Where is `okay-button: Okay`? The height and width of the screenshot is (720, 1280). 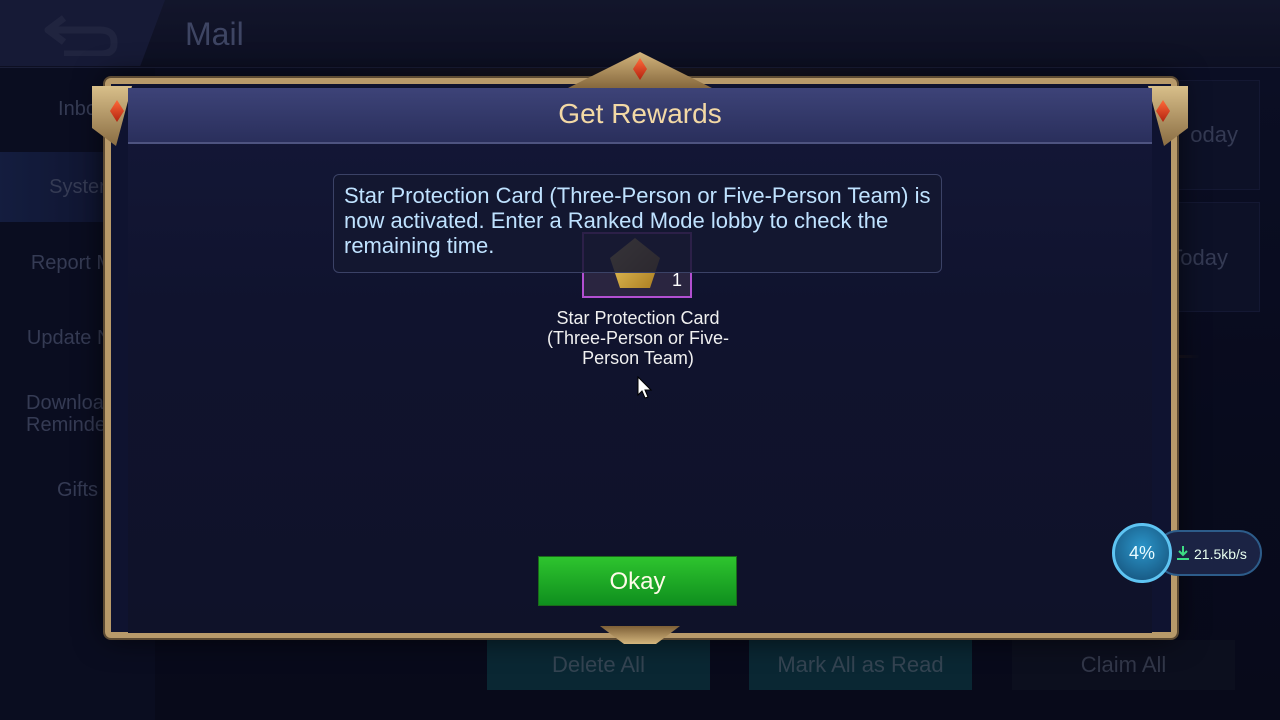 okay-button: Okay is located at coordinates (637, 581).